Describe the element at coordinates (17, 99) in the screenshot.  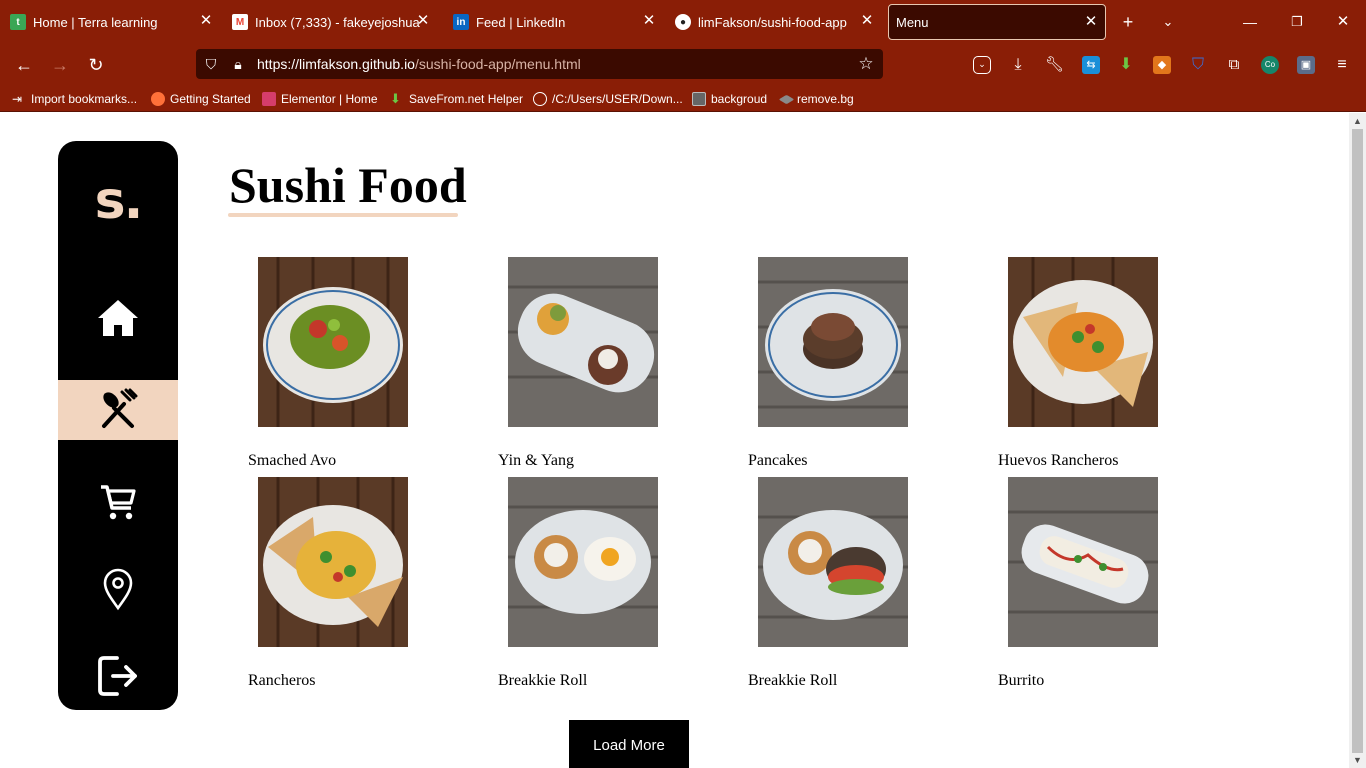
I see `import-icon: ⇥` at that location.